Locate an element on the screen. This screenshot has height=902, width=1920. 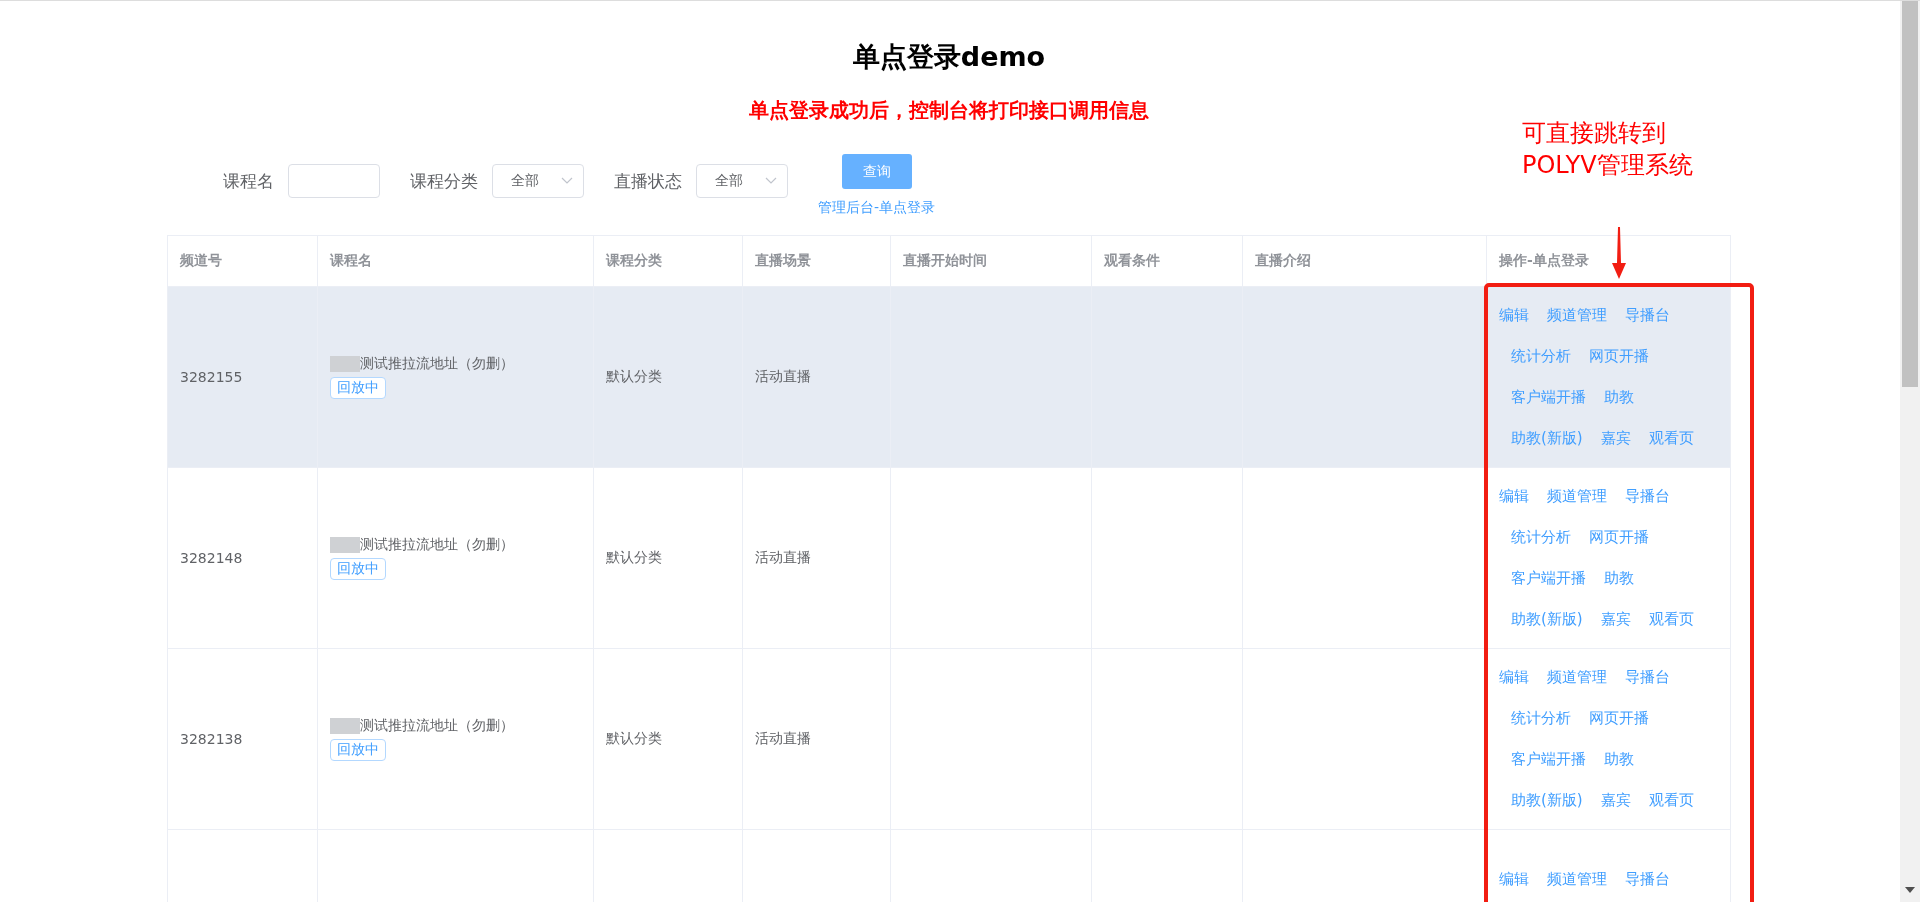
column-header: 直播场景 is located at coordinates (816, 261).